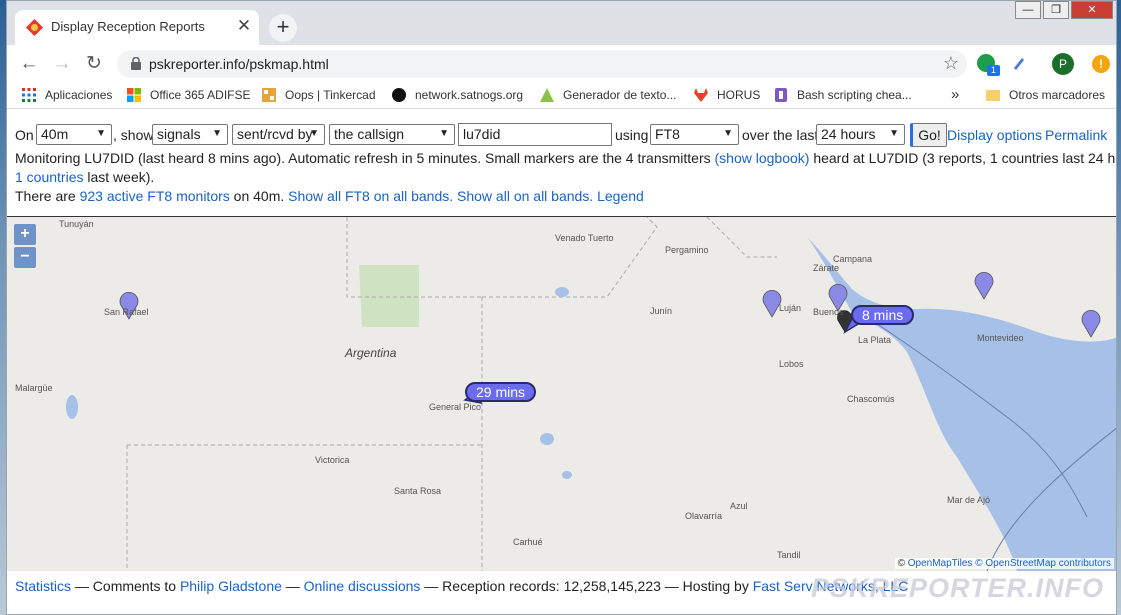 This screenshot has width=1121, height=615. What do you see at coordinates (632, 135) in the screenshot?
I see `using-label: using` at bounding box center [632, 135].